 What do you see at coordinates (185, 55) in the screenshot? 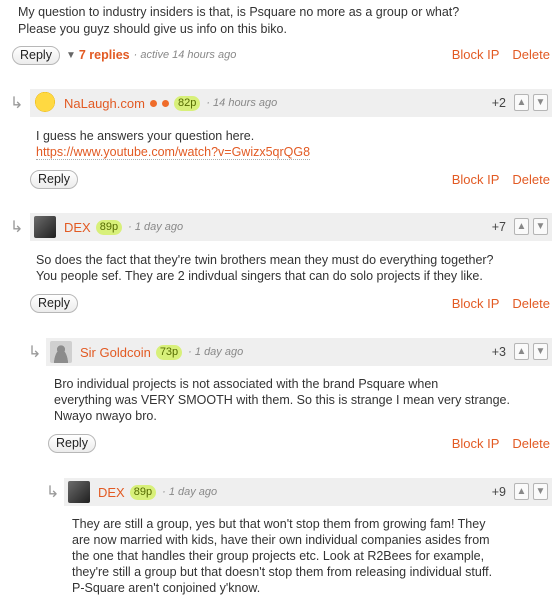
I see `active-note: · active 14 hours ago` at bounding box center [185, 55].